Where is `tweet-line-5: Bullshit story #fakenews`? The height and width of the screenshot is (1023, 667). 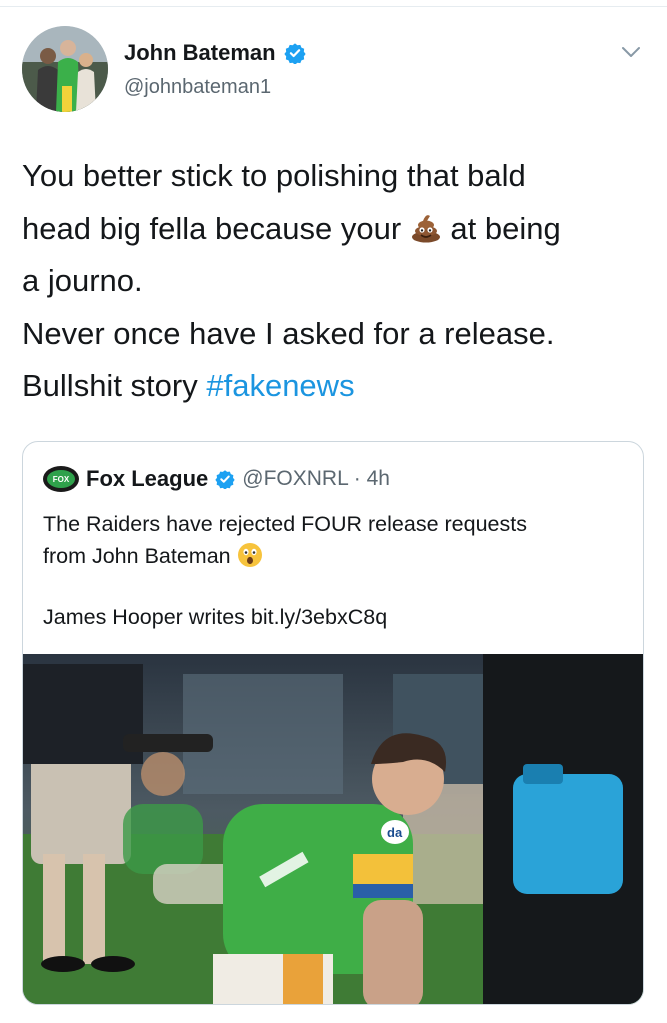 tweet-line-5: Bullshit story #fakenews is located at coordinates (337, 386).